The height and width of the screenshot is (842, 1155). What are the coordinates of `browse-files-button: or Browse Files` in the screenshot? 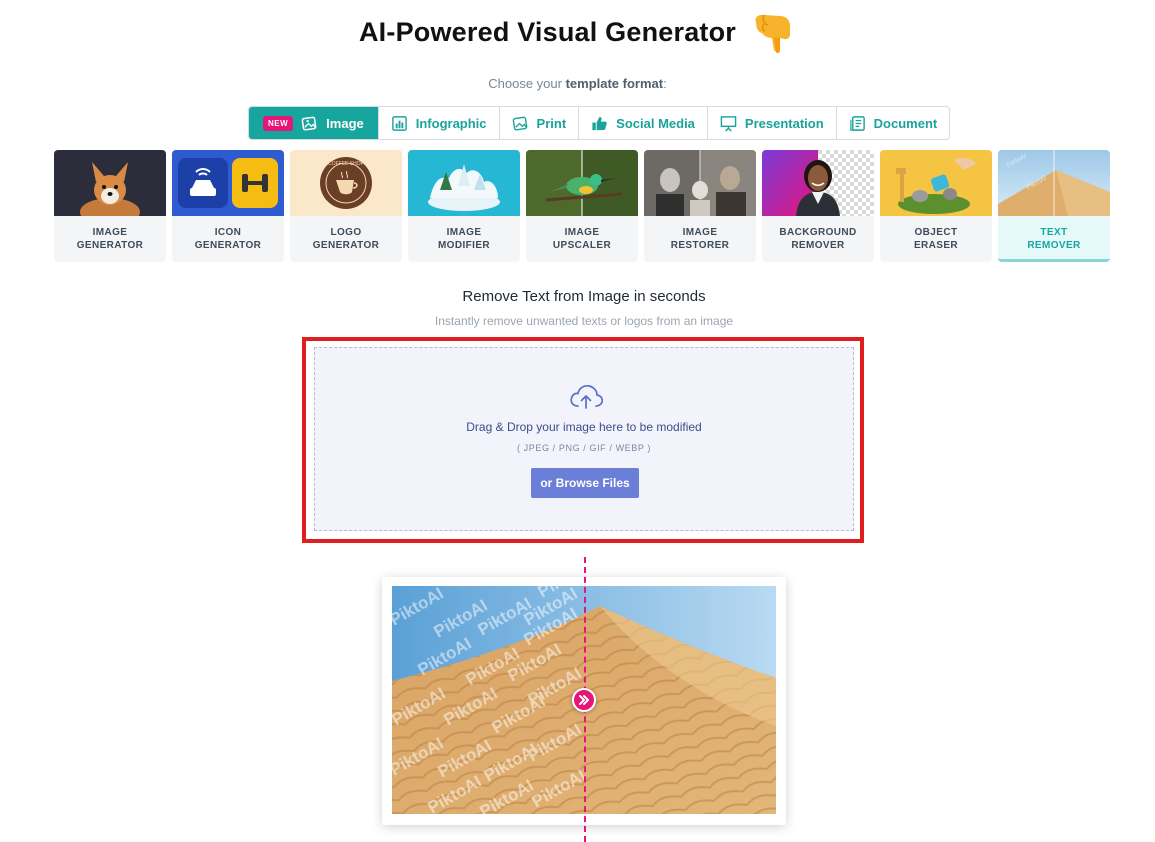 It's located at (585, 483).